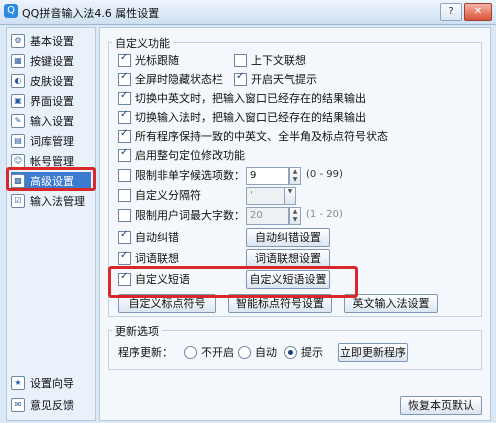 The image size is (496, 423). I want to click on sidebar-item-label: 词库管理, so click(52, 141).